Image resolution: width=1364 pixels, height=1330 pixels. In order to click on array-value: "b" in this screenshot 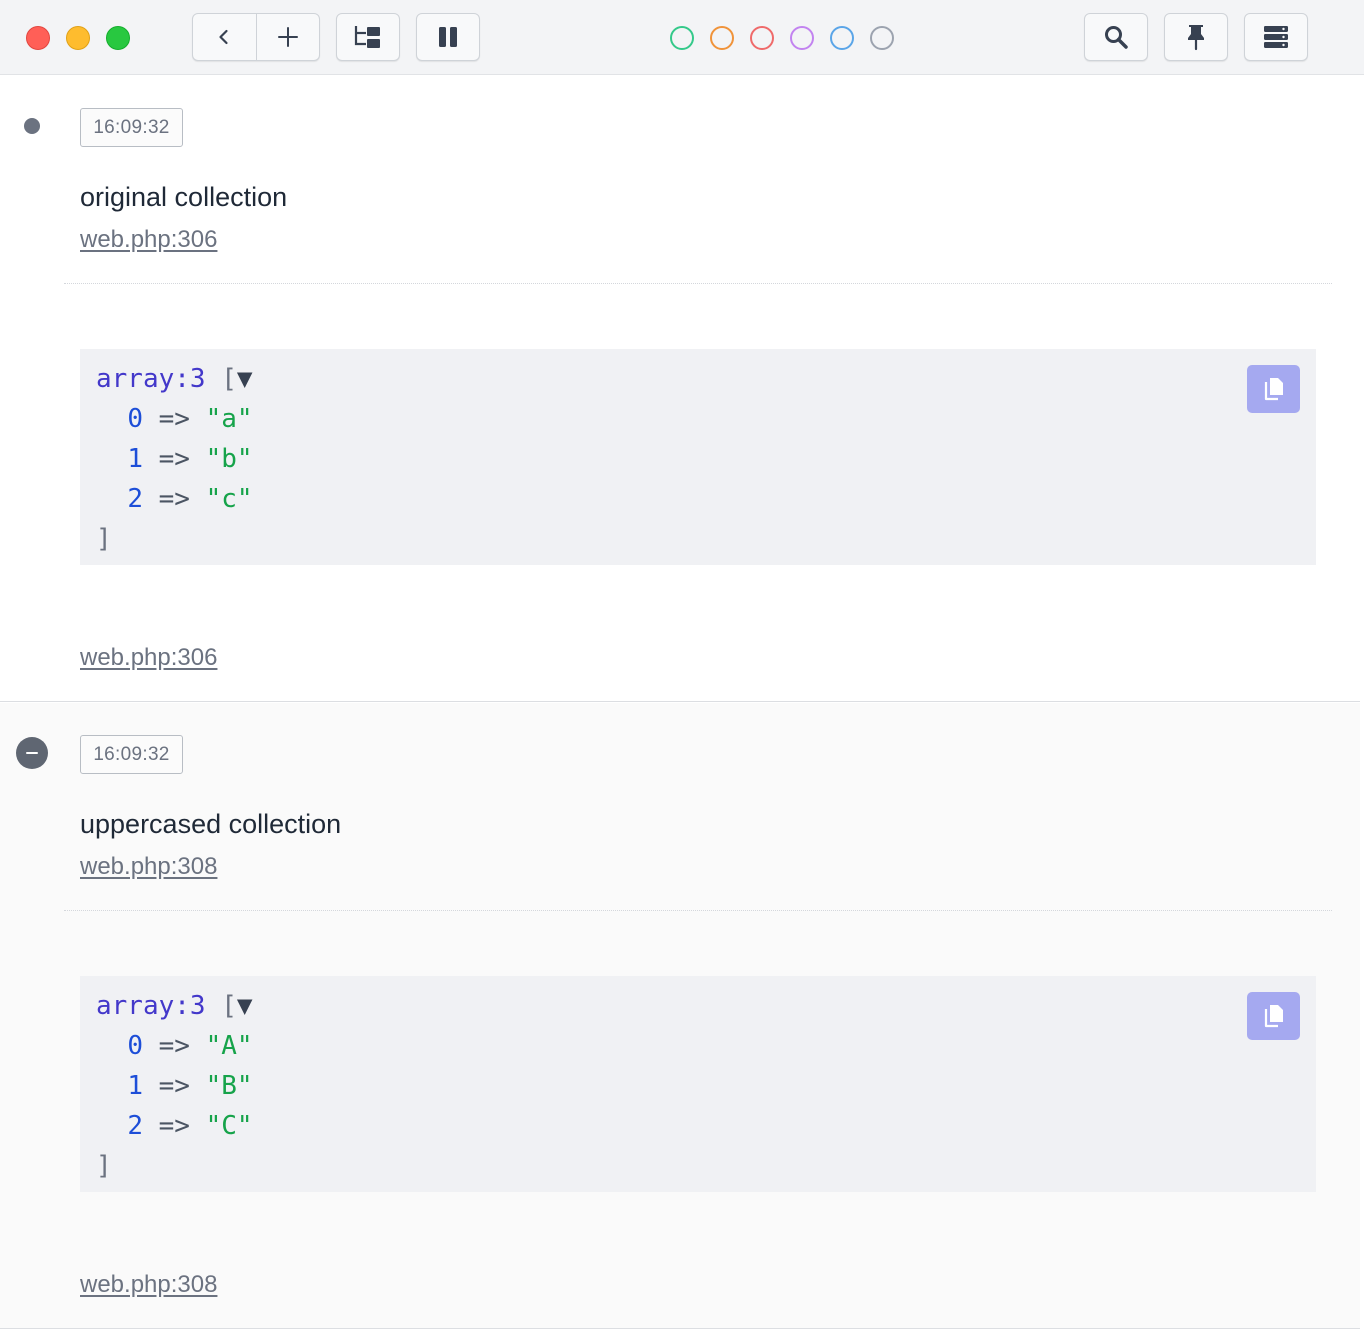, I will do `click(229, 459)`.